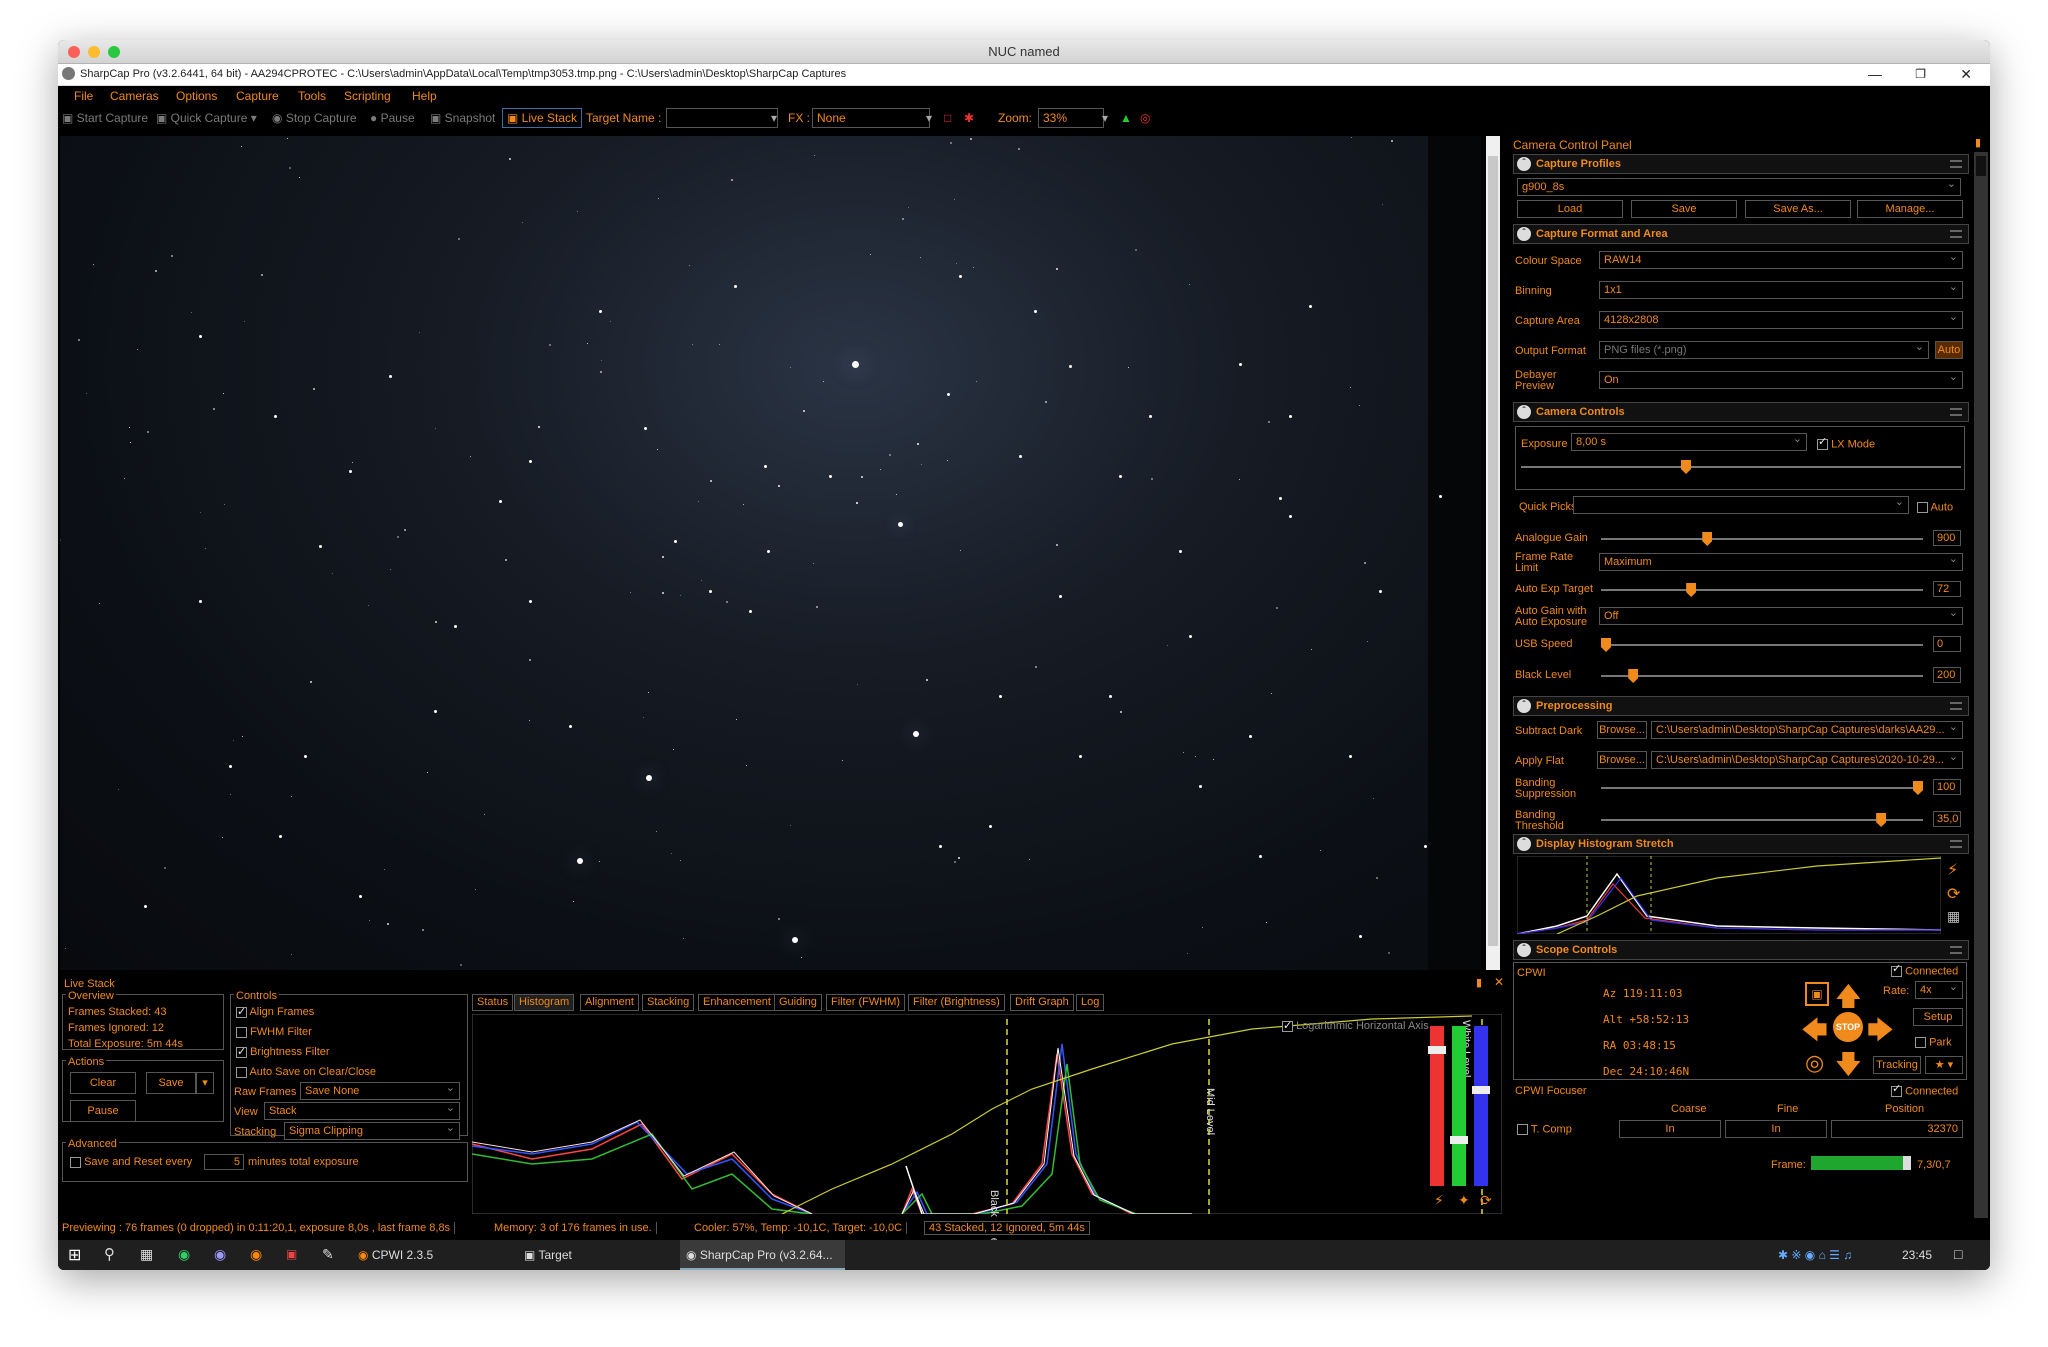 The width and height of the screenshot is (2048, 1347). I want to click on load-button: Load, so click(1570, 209).